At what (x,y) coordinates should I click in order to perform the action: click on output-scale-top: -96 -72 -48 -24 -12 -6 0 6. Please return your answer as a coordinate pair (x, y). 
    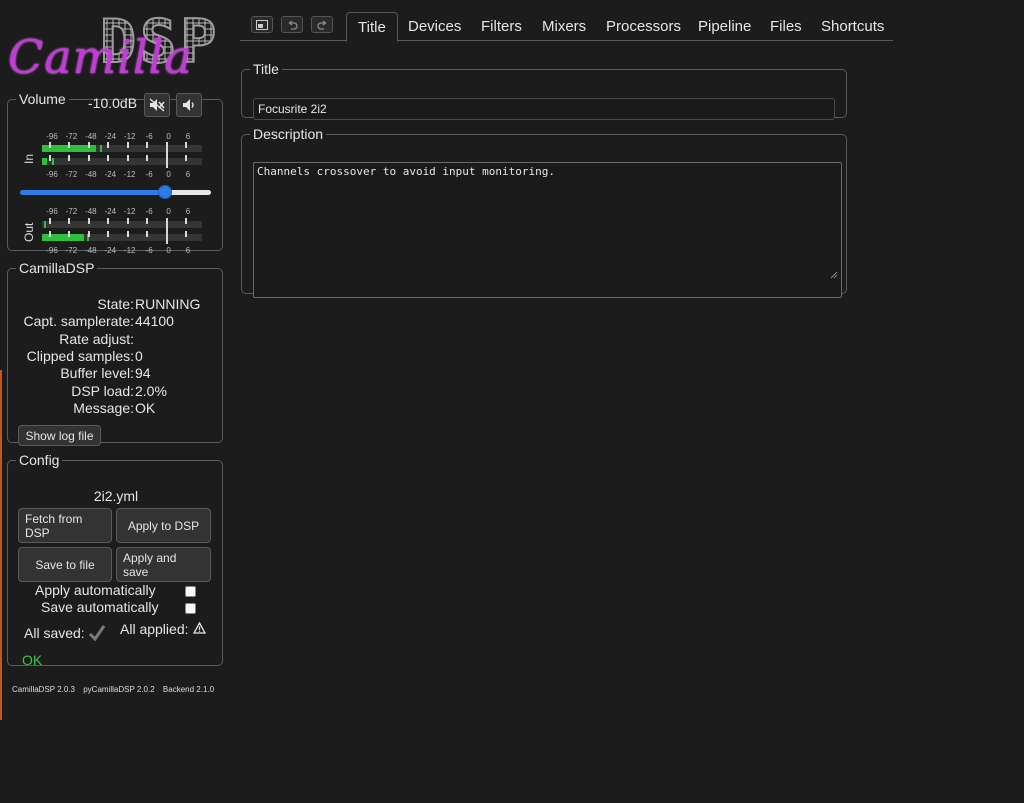
    Looking at the image, I should click on (124, 212).